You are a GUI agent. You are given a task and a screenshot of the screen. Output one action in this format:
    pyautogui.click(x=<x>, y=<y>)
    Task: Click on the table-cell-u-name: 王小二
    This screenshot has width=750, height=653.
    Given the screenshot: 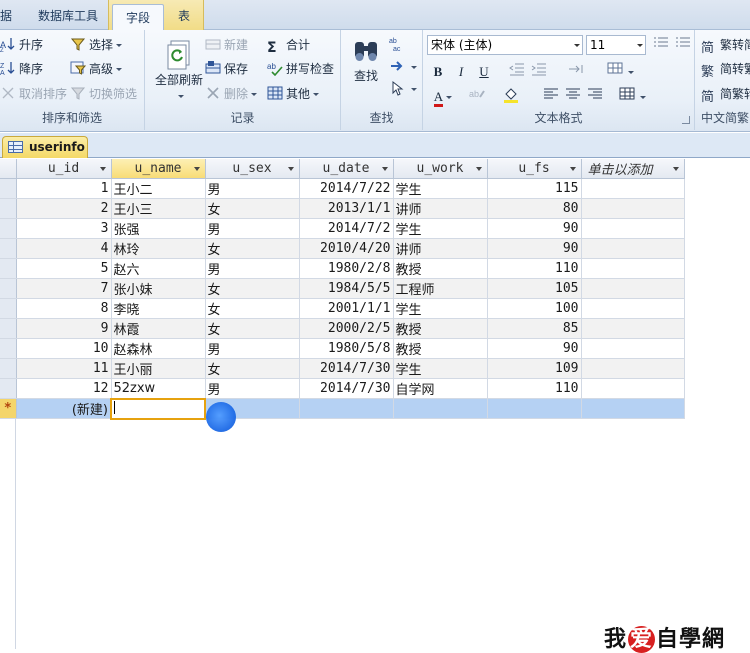 What is the action you would take?
    pyautogui.click(x=158, y=188)
    